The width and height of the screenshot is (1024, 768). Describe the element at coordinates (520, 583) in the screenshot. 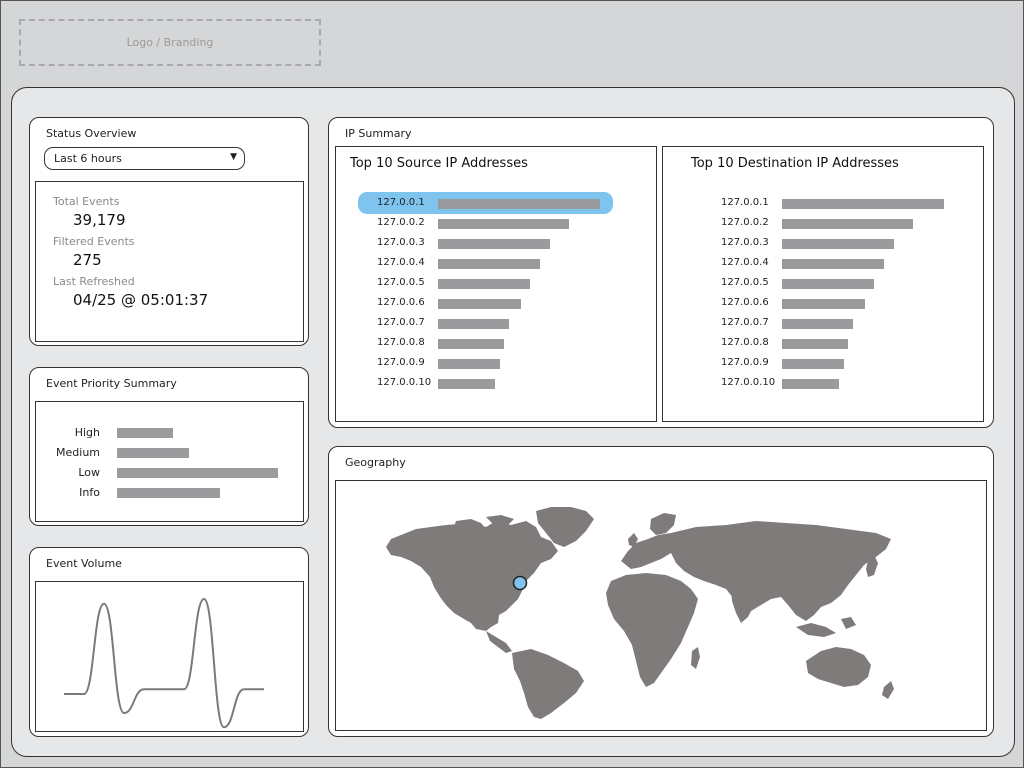

I see `location-marker` at that location.